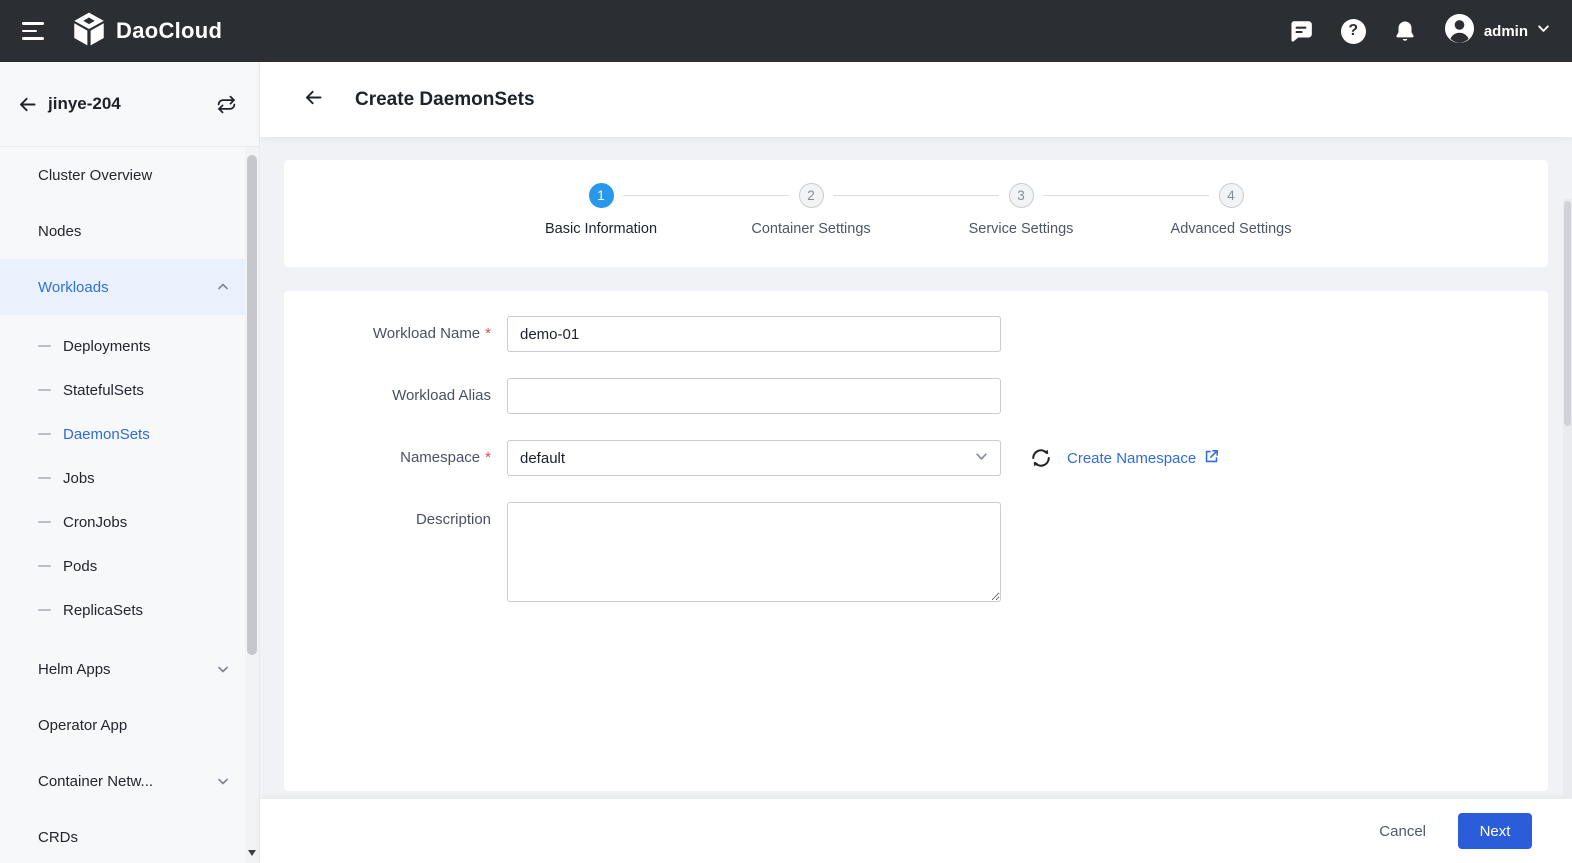 The height and width of the screenshot is (863, 1572). I want to click on workload-alias-input, so click(754, 396).